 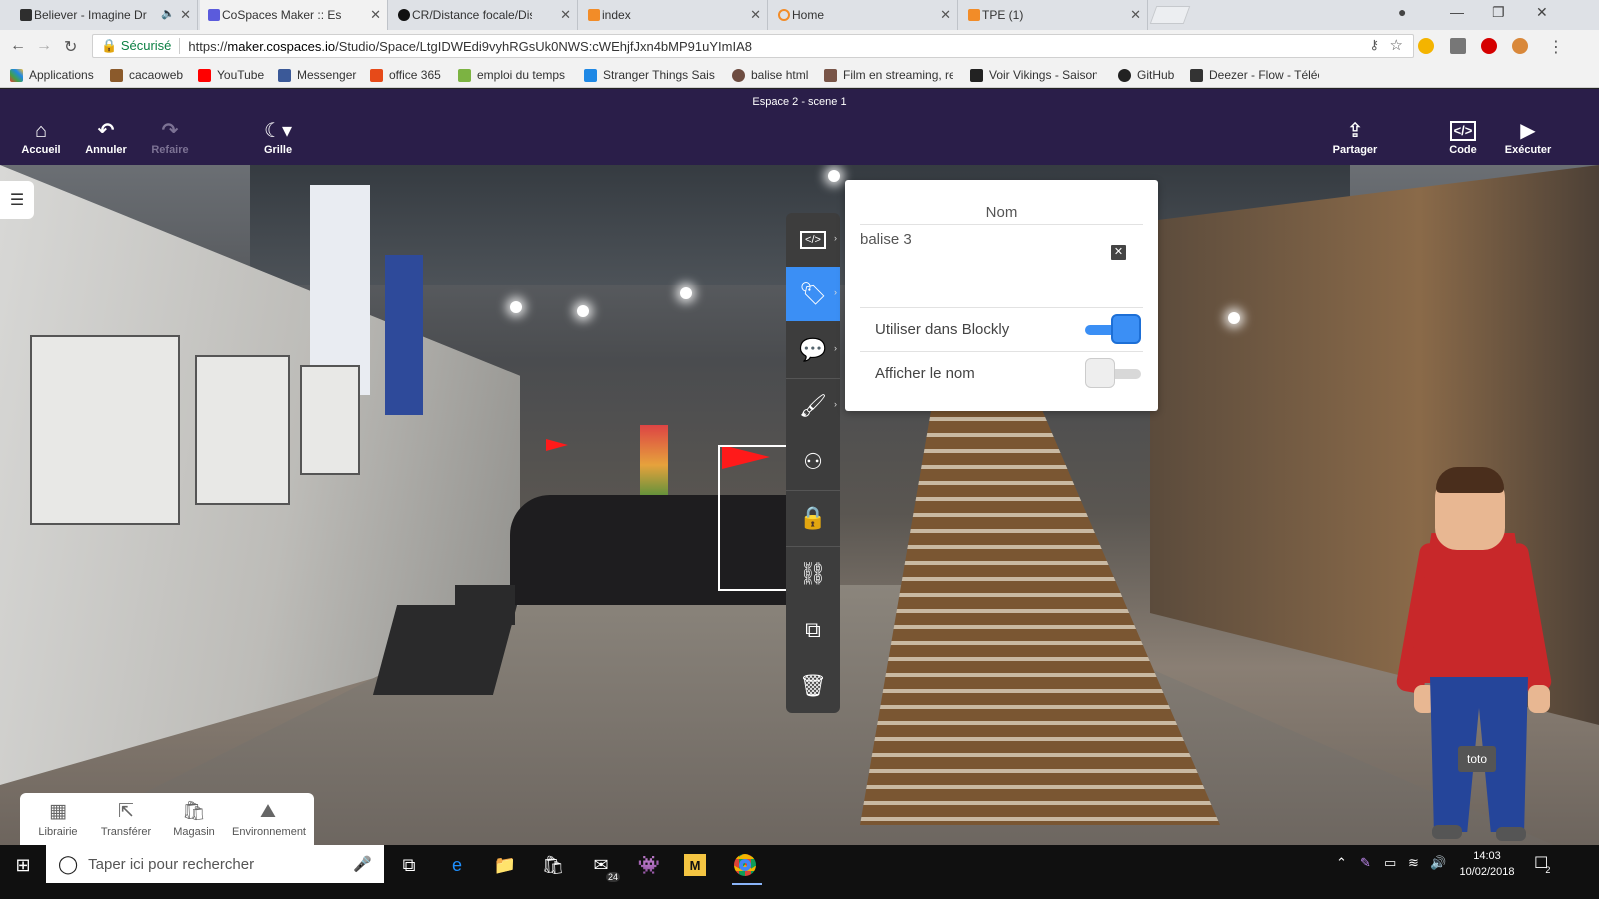 I want to click on bookmark-apps: Applications, so click(x=52, y=75).